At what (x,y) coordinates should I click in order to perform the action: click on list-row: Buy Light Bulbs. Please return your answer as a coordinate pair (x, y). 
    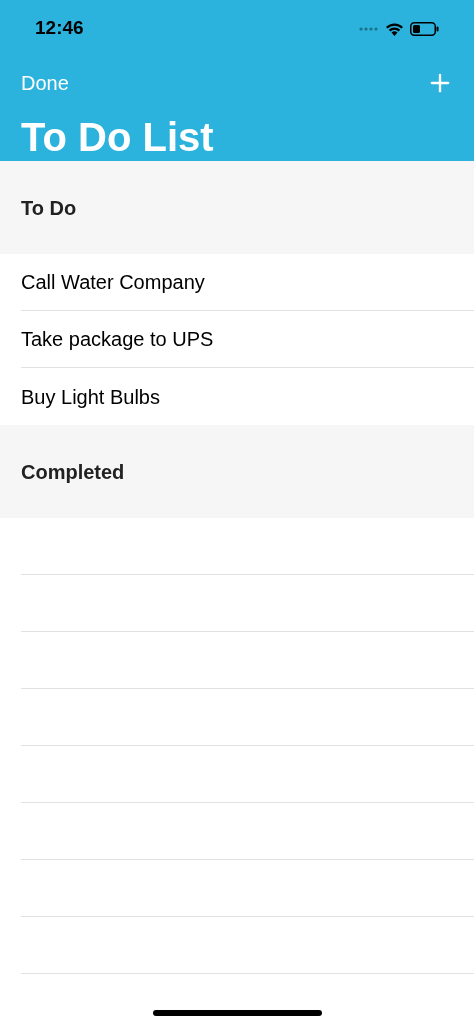
    Looking at the image, I should click on (247, 396).